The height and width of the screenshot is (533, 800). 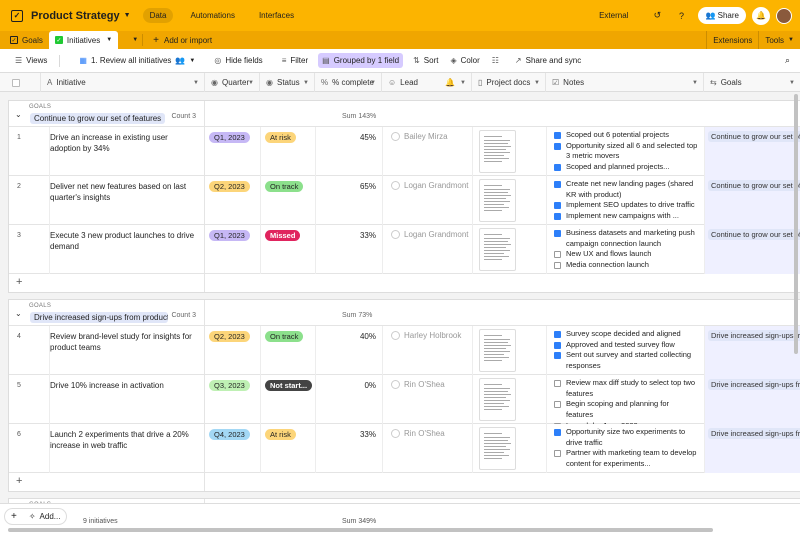 What do you see at coordinates (548, 60) in the screenshot?
I see `share-and-sync-button: ↗ Share and sync` at bounding box center [548, 60].